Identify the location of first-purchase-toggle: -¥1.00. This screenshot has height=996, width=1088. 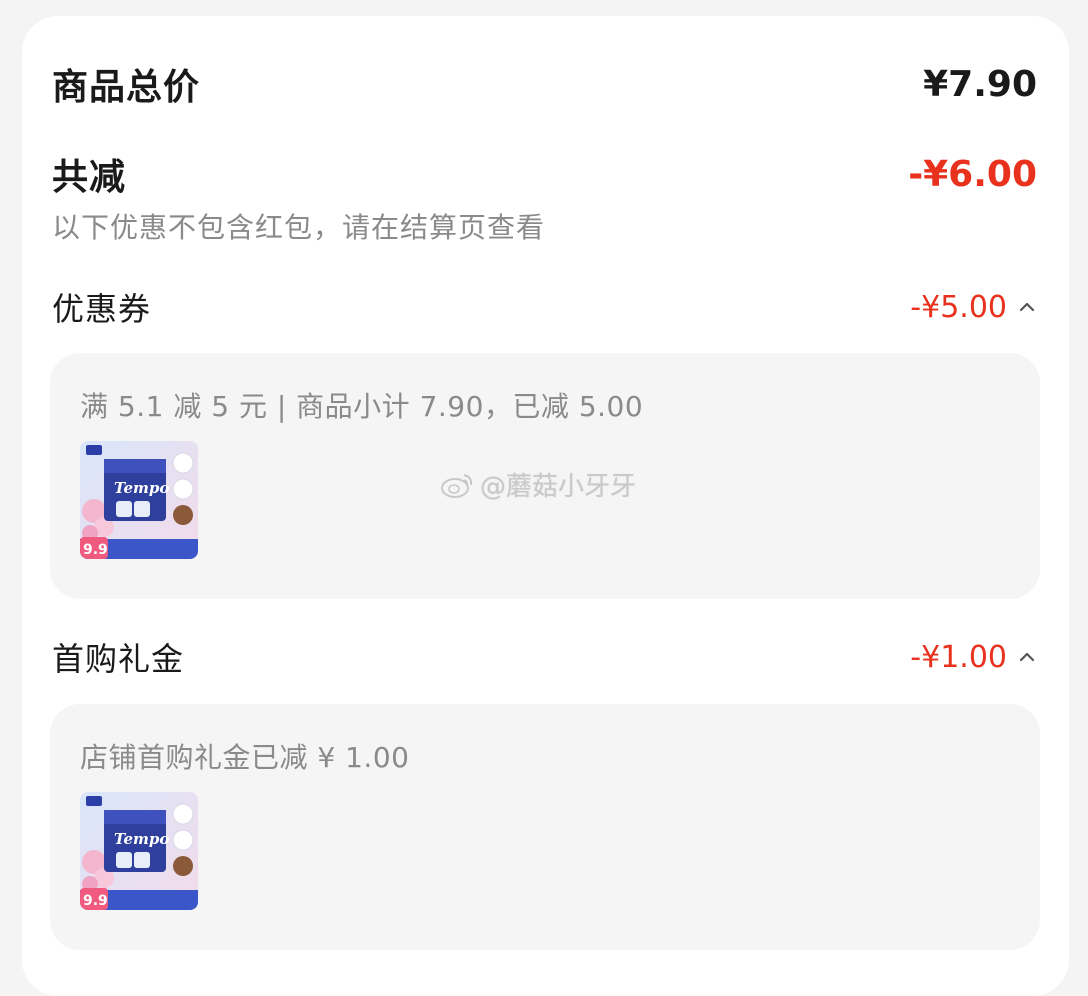
(973, 657).